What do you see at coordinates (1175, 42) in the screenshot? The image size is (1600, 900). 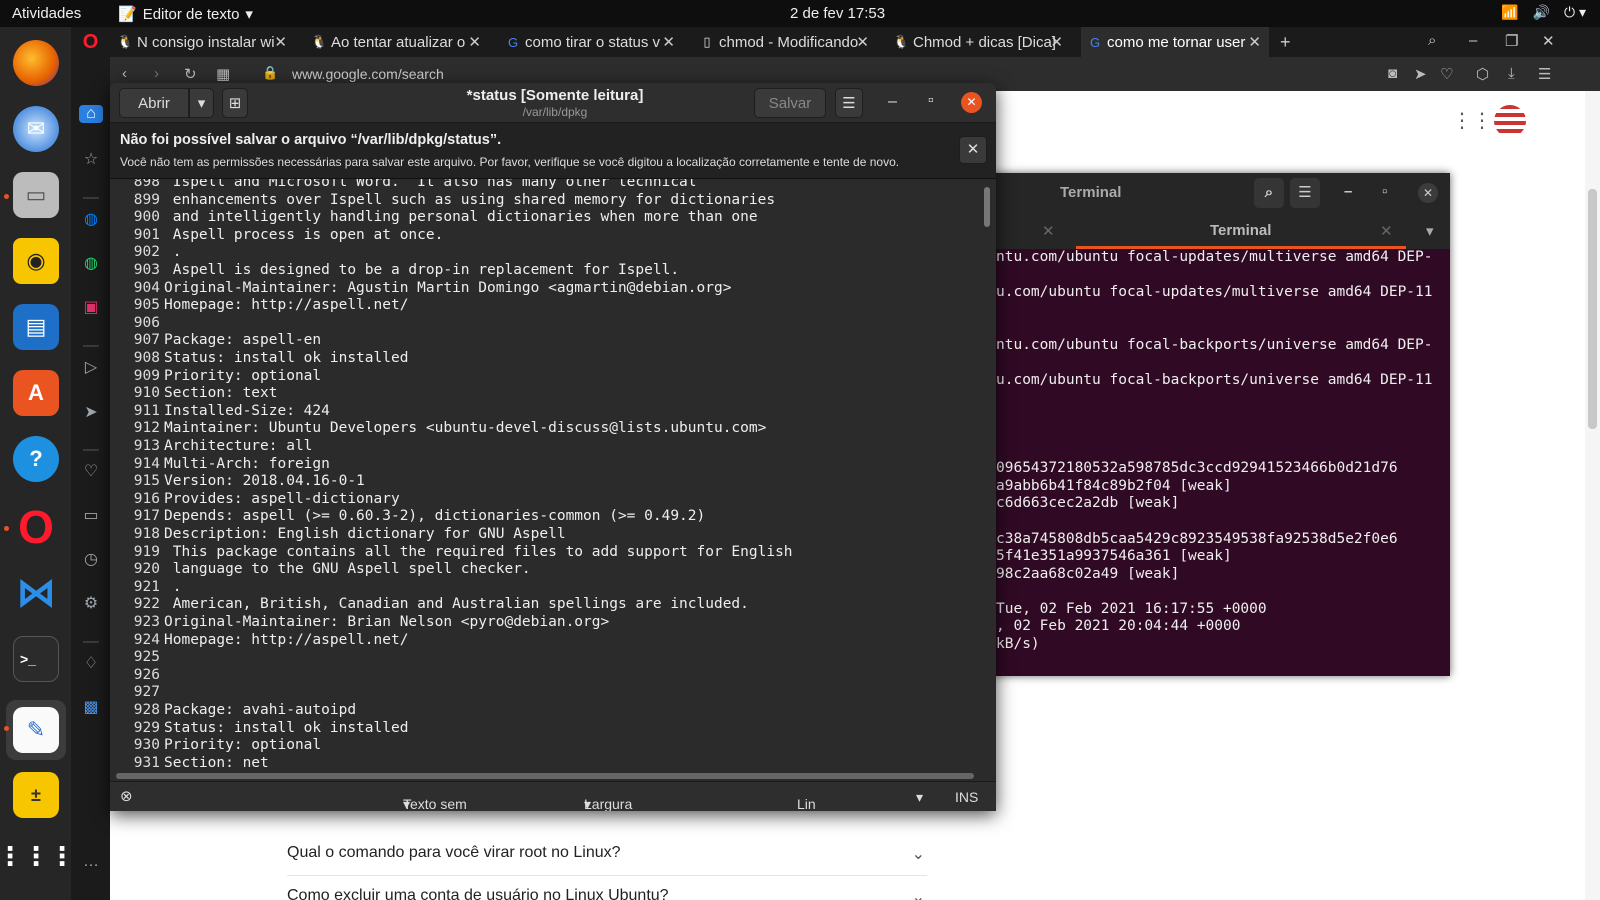 I see `browser-tab-active: Gcomo me tornar user ✕` at bounding box center [1175, 42].